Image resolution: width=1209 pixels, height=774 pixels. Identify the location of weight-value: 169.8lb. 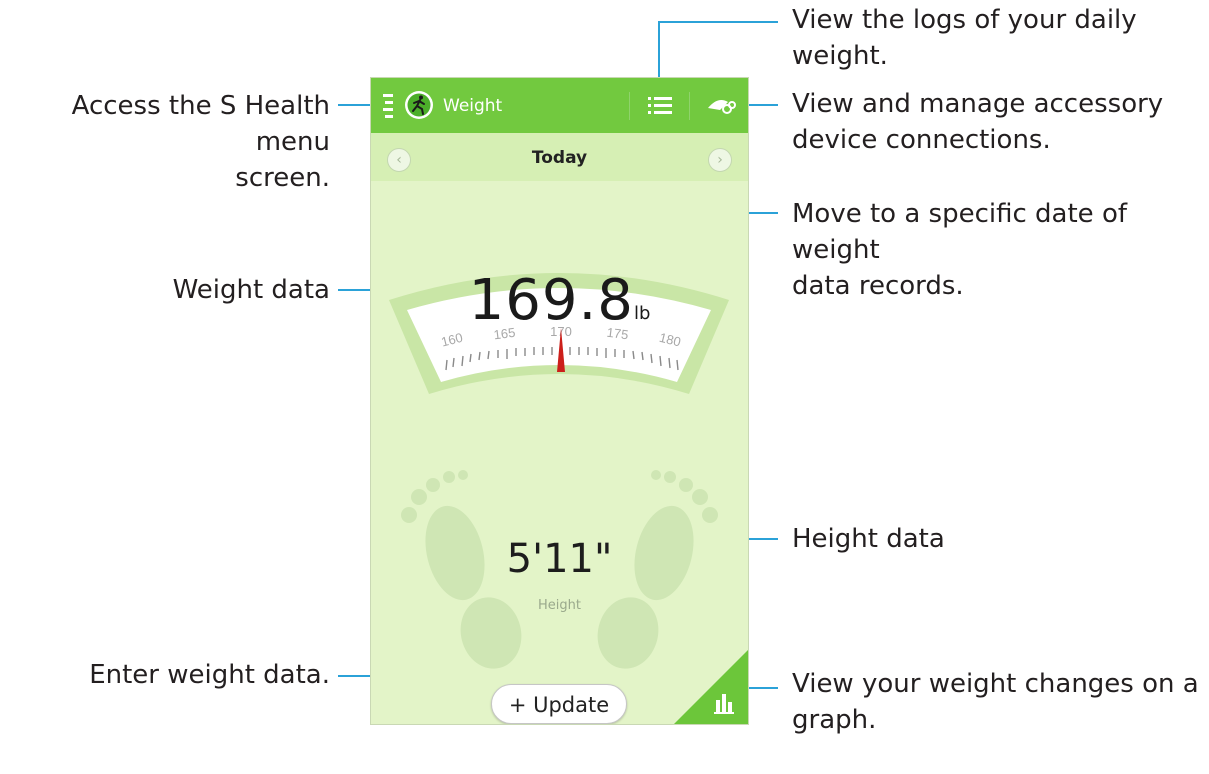
(559, 300).